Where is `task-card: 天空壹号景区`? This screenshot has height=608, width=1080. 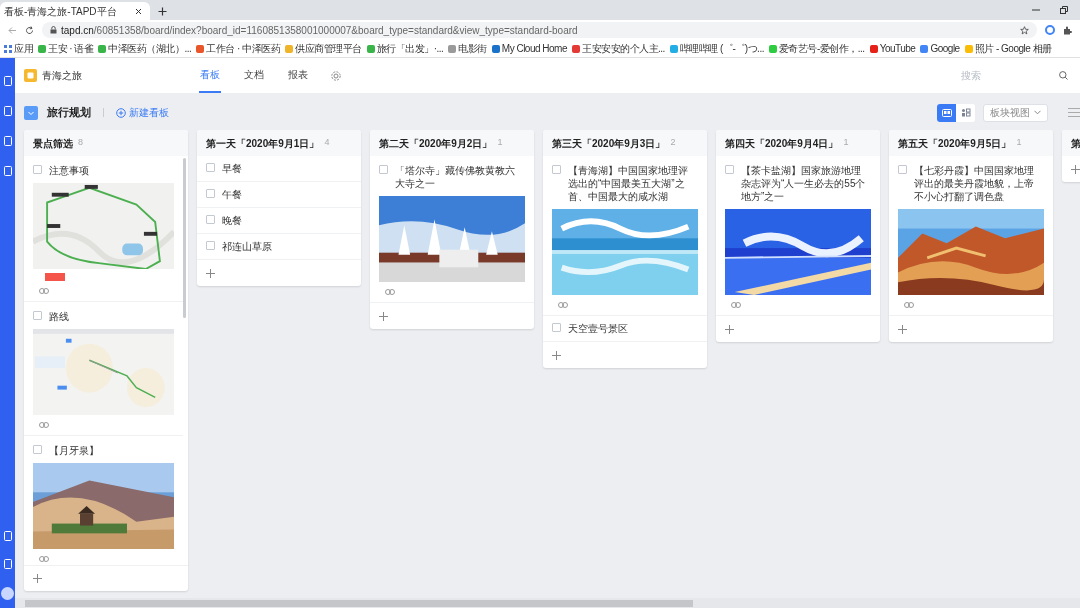
task-card: 天空壹号景区 is located at coordinates (625, 329).